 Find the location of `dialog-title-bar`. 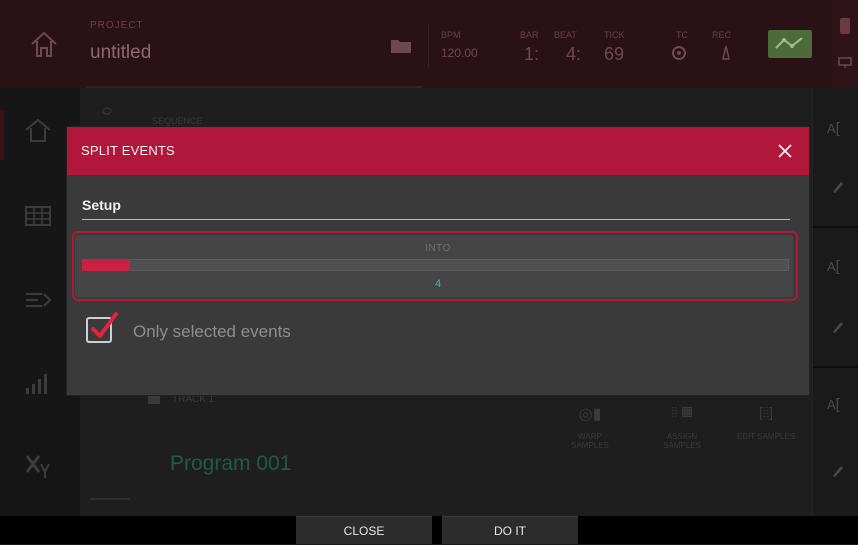

dialog-title-bar is located at coordinates (438, 151).